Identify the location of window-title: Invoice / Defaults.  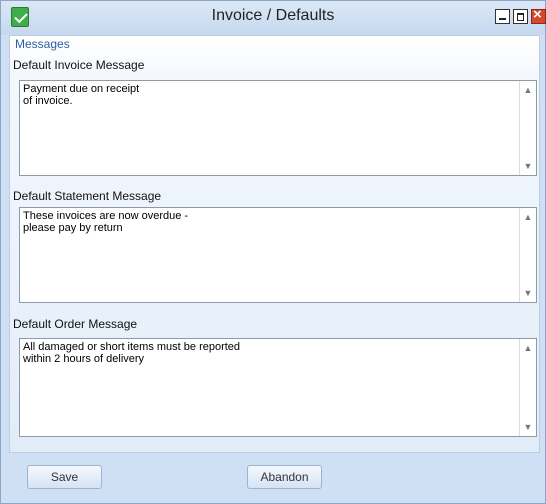
(273, 15).